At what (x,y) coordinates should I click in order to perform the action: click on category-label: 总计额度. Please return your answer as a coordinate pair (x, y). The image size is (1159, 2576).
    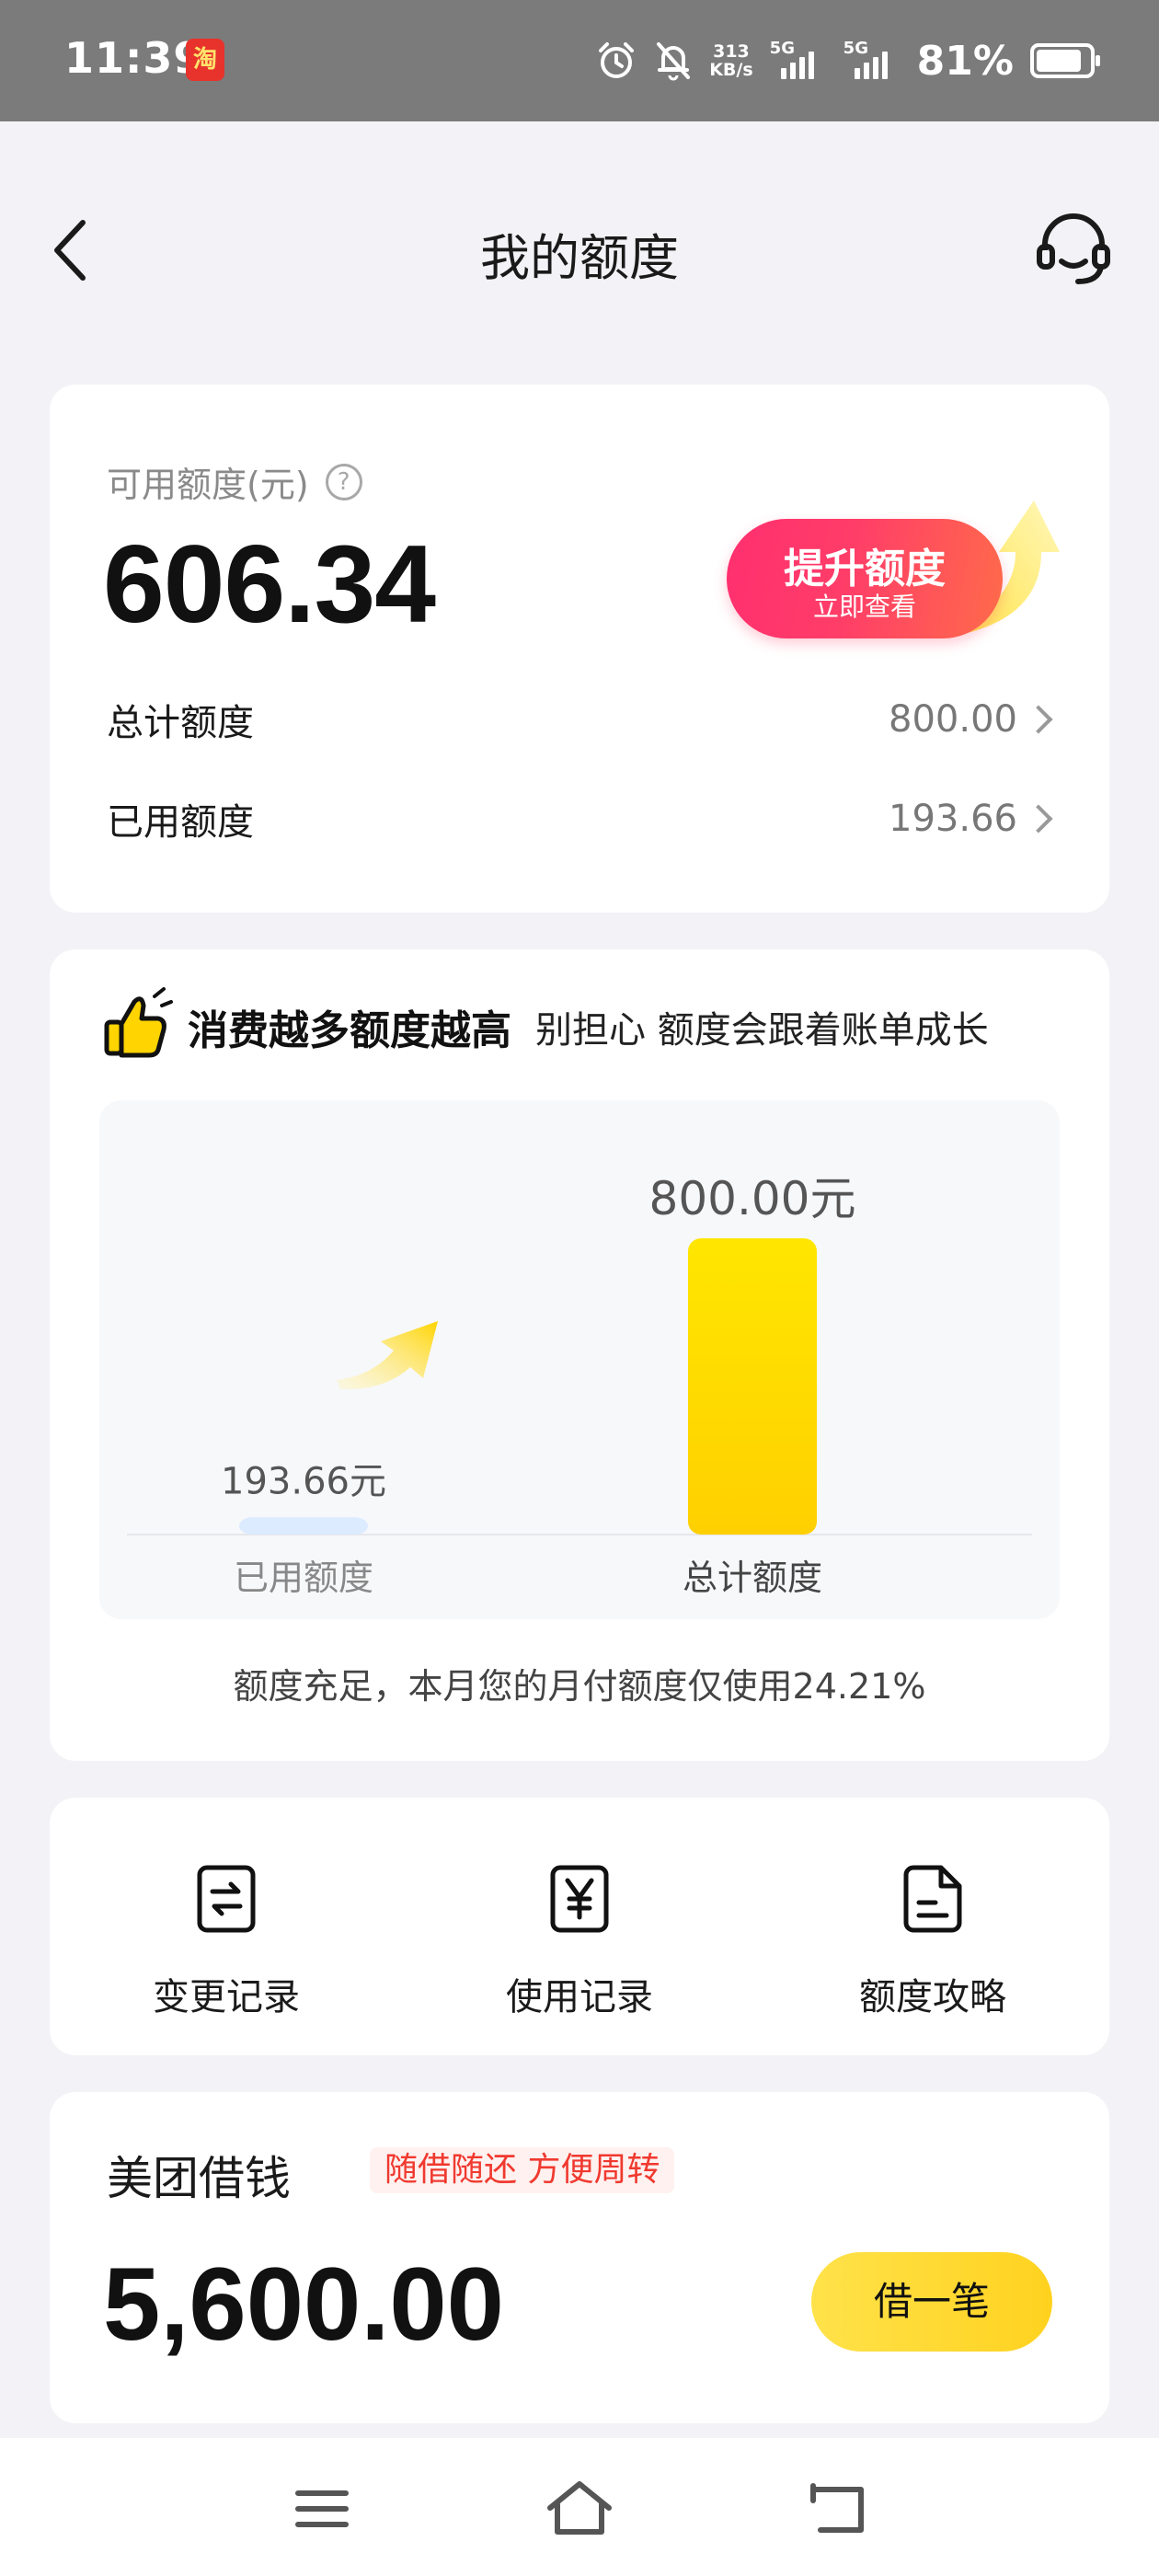
    Looking at the image, I should click on (752, 1578).